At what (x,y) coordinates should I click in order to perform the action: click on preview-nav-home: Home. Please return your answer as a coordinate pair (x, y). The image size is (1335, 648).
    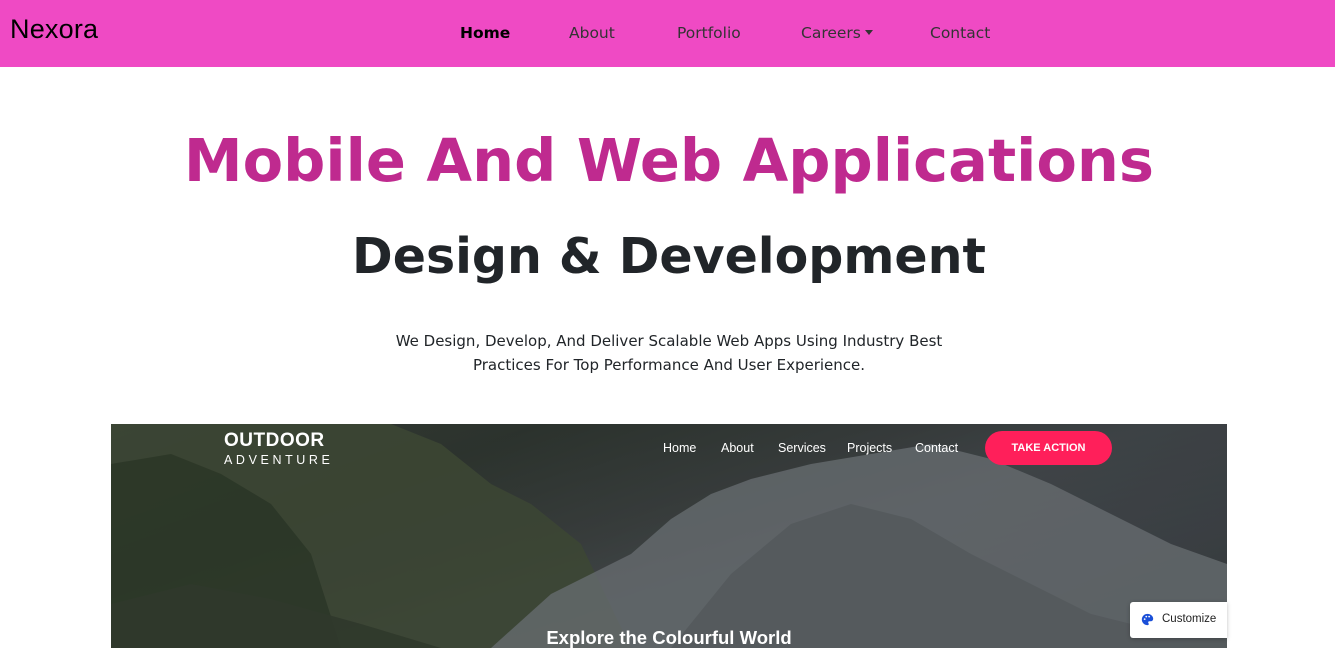
    Looking at the image, I should click on (679, 448).